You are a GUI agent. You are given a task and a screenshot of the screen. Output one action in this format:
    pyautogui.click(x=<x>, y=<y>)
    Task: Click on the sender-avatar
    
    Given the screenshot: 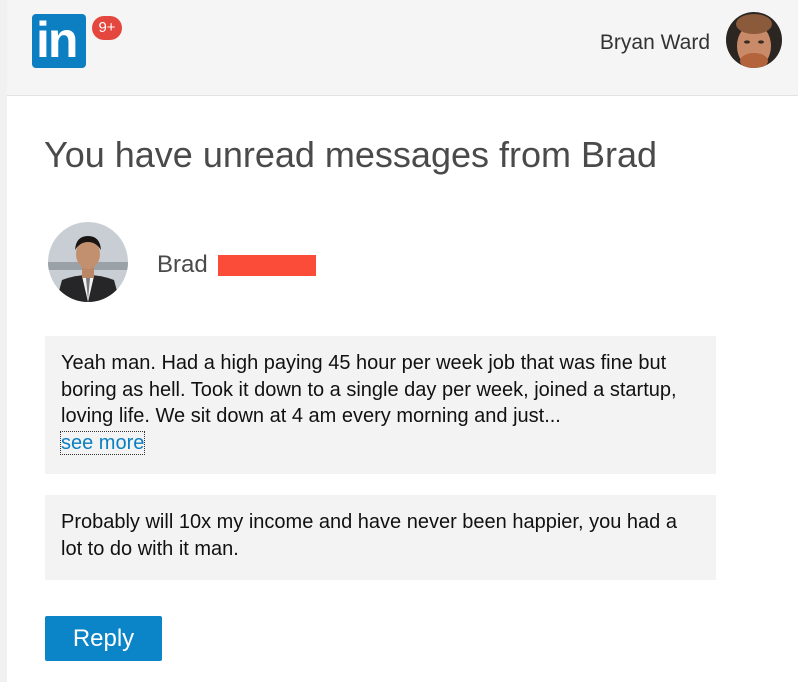 What is the action you would take?
    pyautogui.click(x=88, y=262)
    